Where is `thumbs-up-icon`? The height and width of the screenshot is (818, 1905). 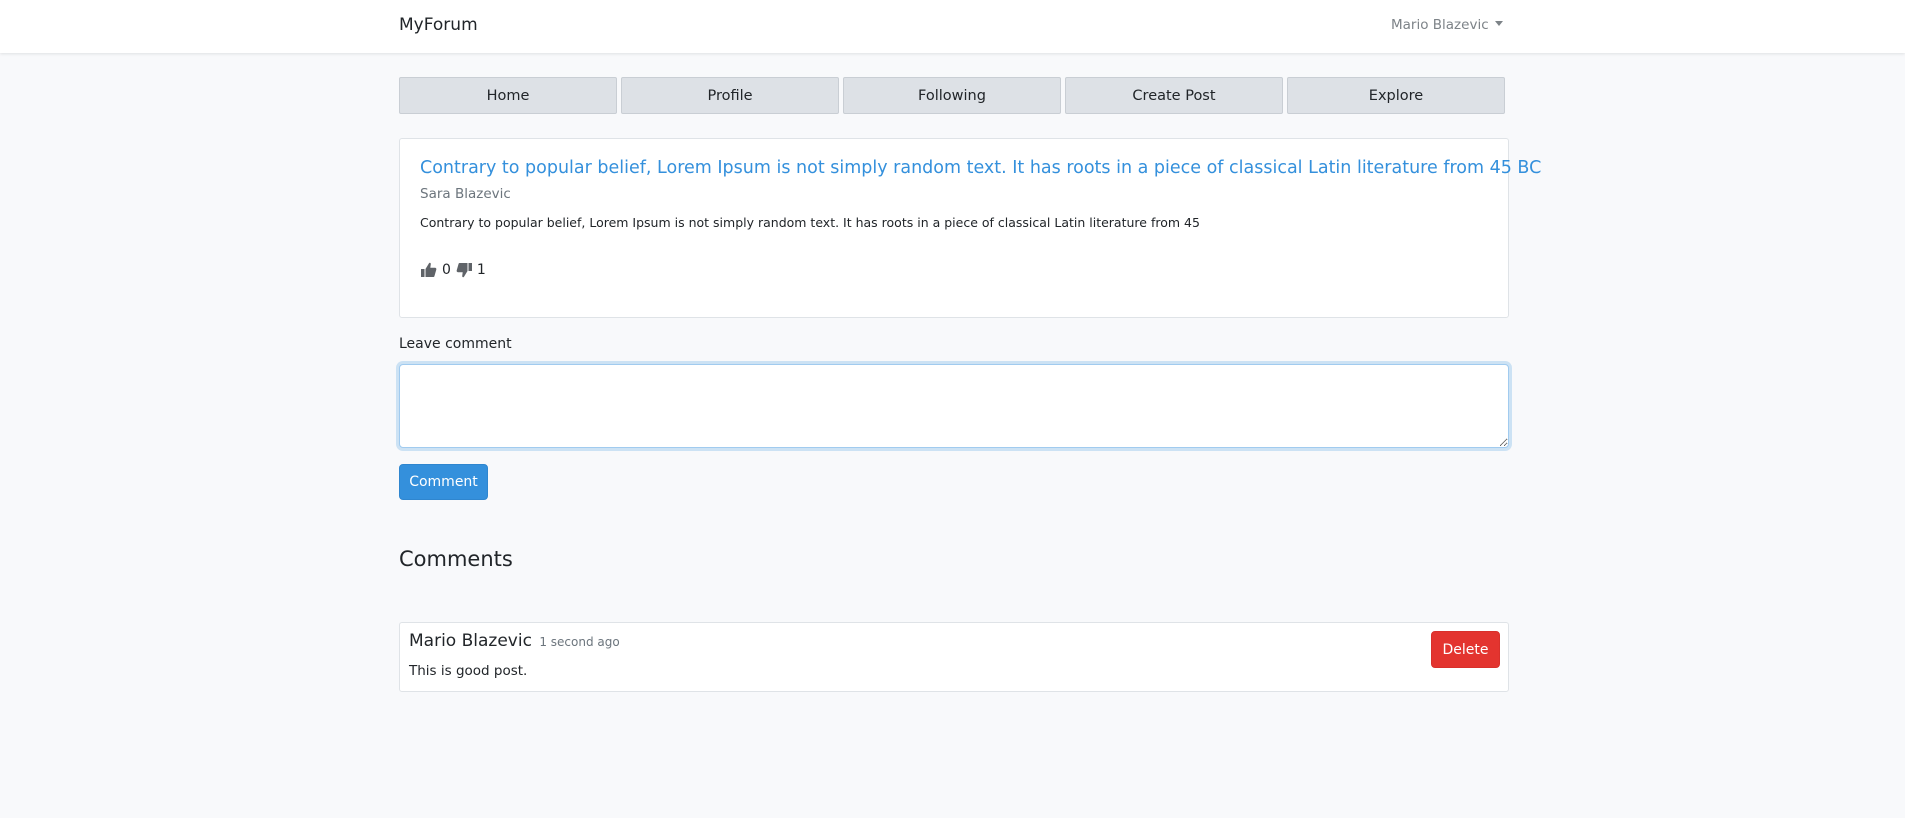
thumbs-up-icon is located at coordinates (429, 270).